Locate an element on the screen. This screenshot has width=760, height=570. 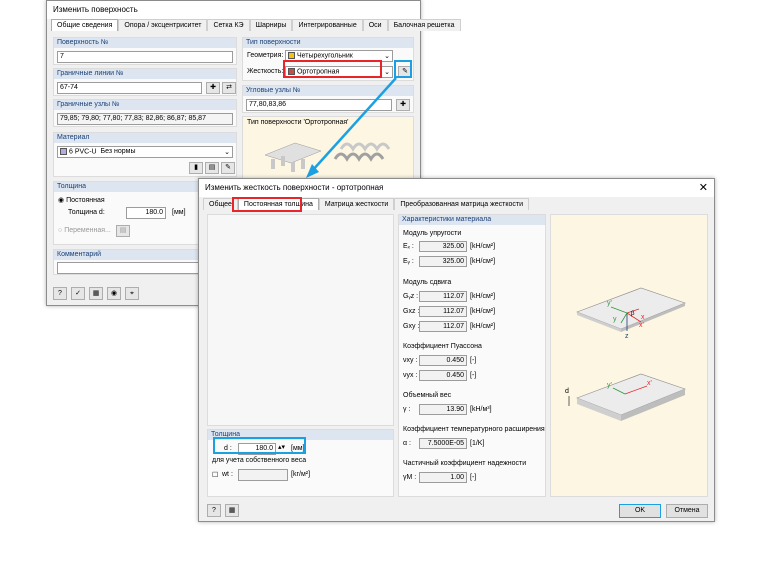
wt-label: wt : is located at coordinates (227, 474).